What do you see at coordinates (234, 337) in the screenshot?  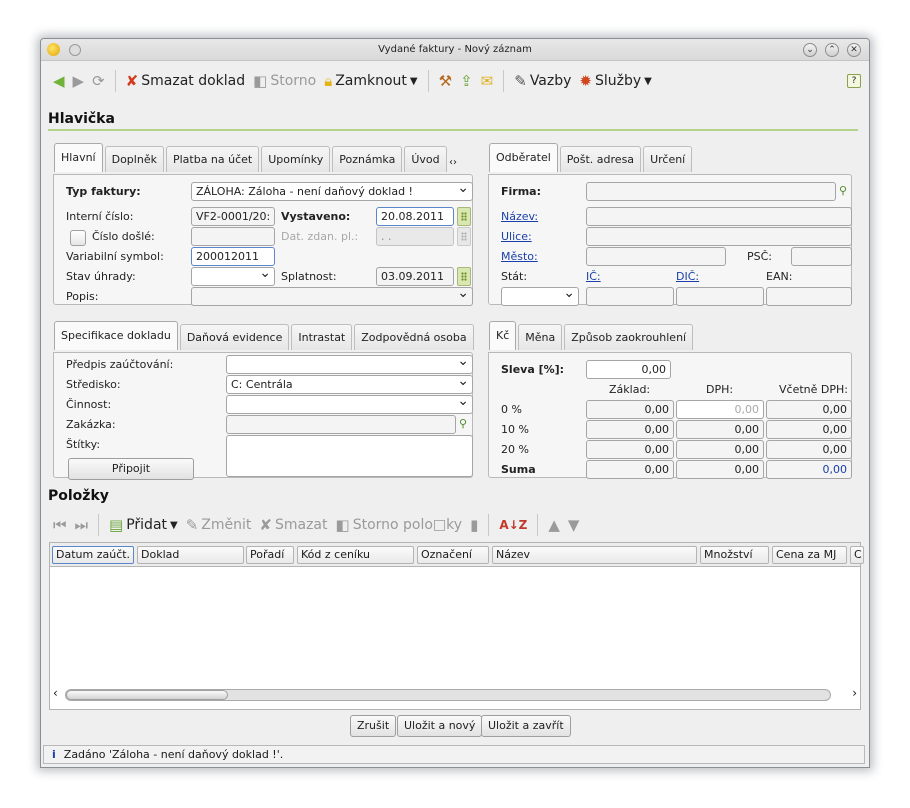 I see `tab-tax-records: Daňová evidence` at bounding box center [234, 337].